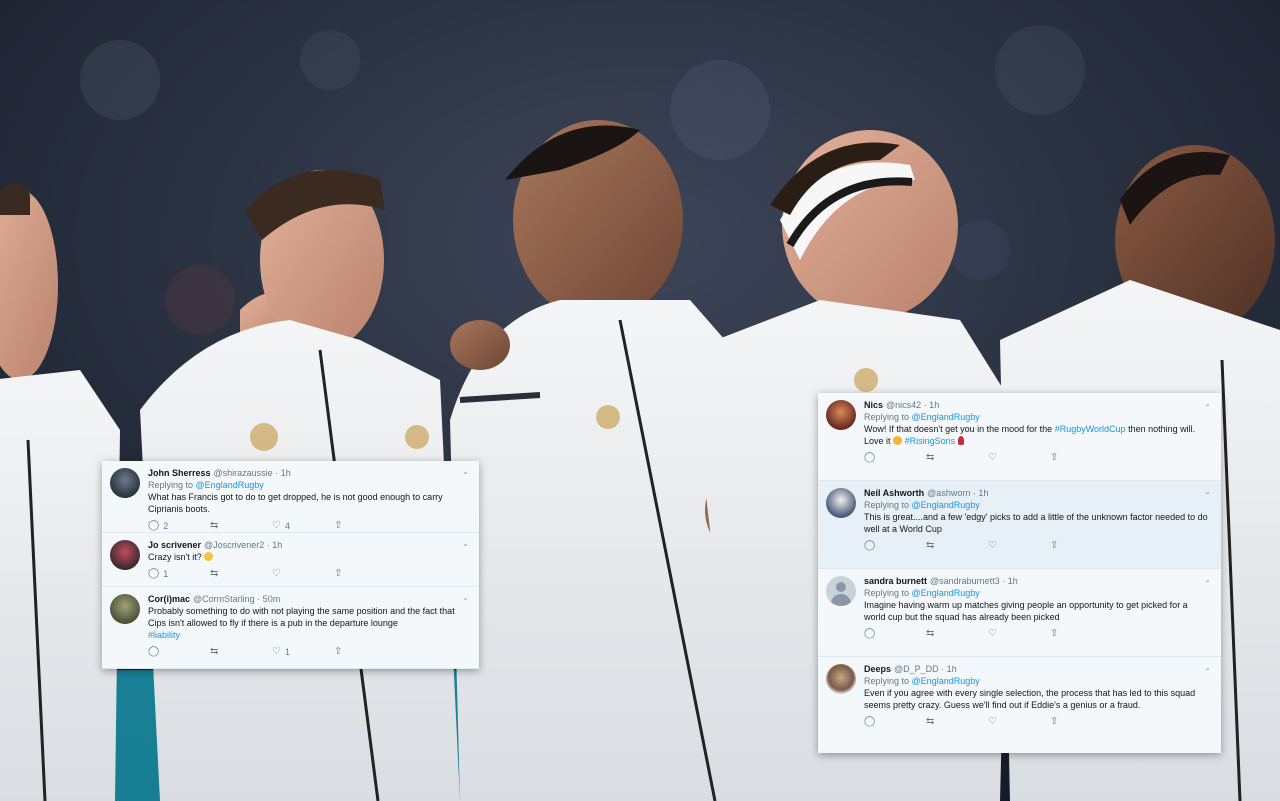 This screenshot has height=801, width=1280. What do you see at coordinates (179, 473) in the screenshot?
I see `user-name: John Sherress` at bounding box center [179, 473].